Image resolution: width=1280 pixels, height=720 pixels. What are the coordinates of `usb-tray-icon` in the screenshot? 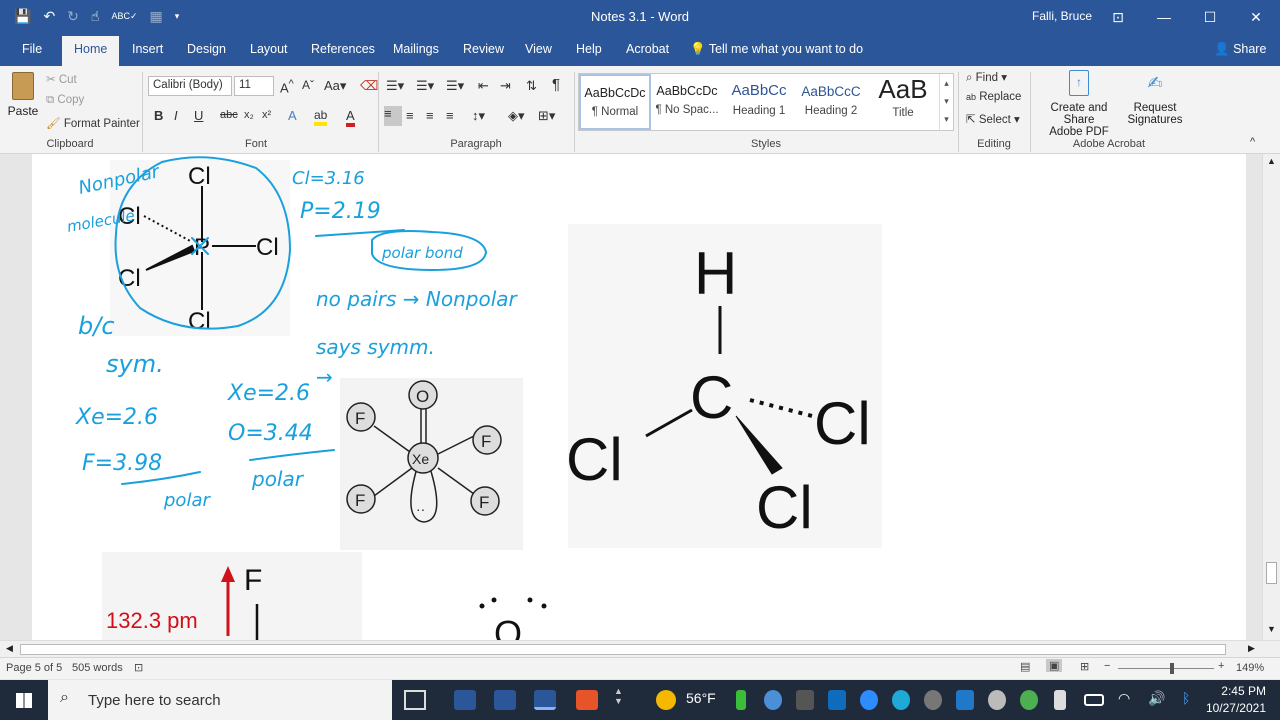 It's located at (1060, 700).